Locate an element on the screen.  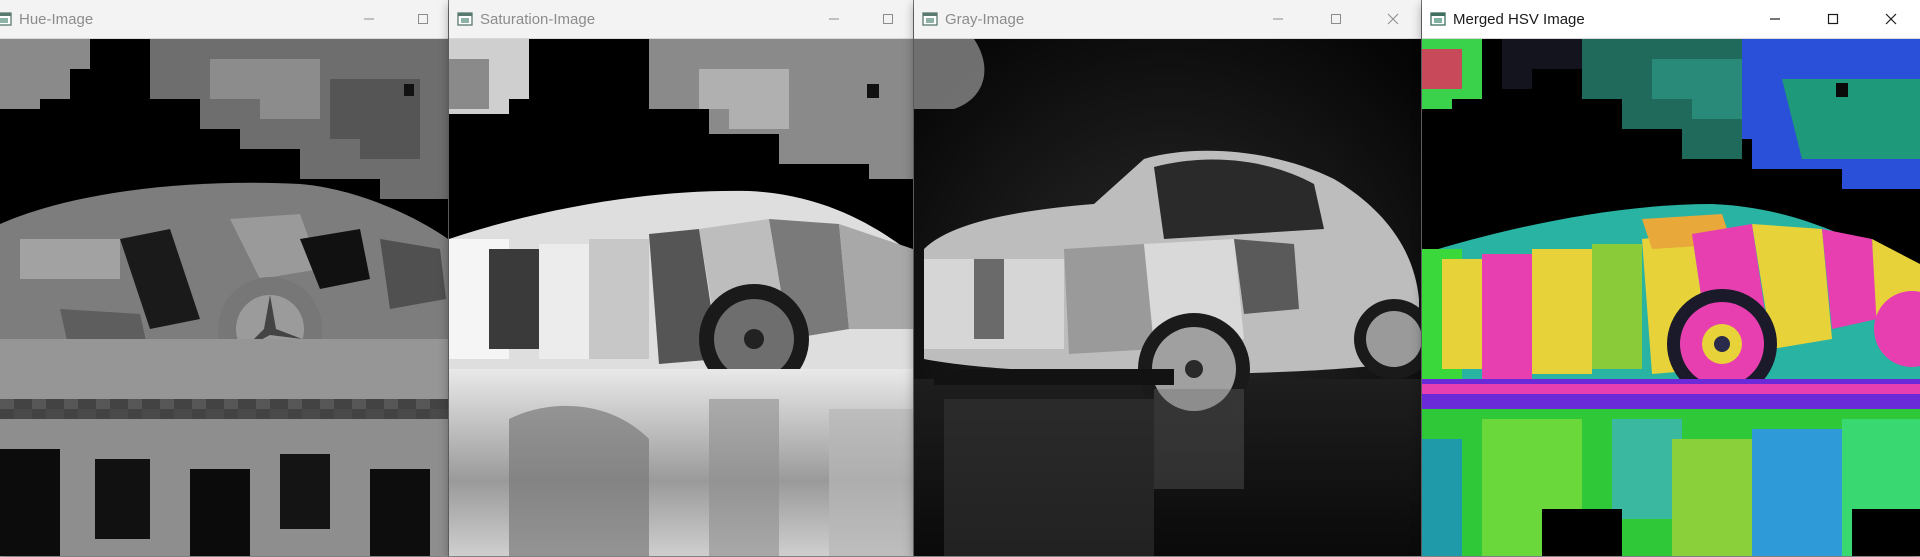
merged-minimize-button is located at coordinates (1775, 19).